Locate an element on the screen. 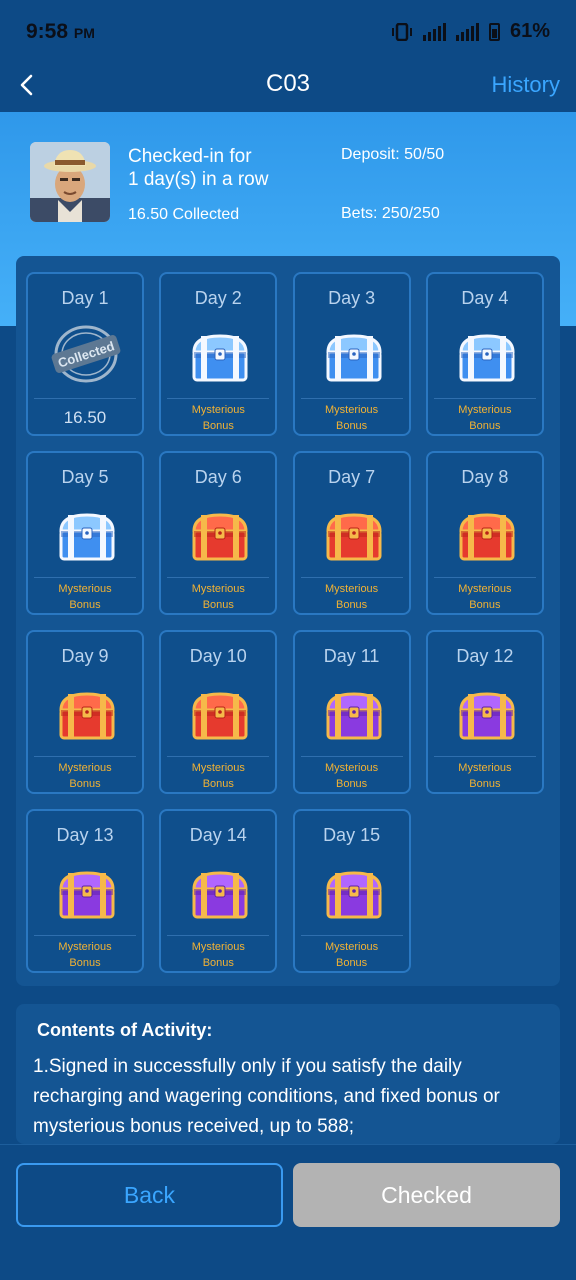 This screenshot has height=1280, width=576. day-card: Day 6 Mysterious Bonus is located at coordinates (218, 533).